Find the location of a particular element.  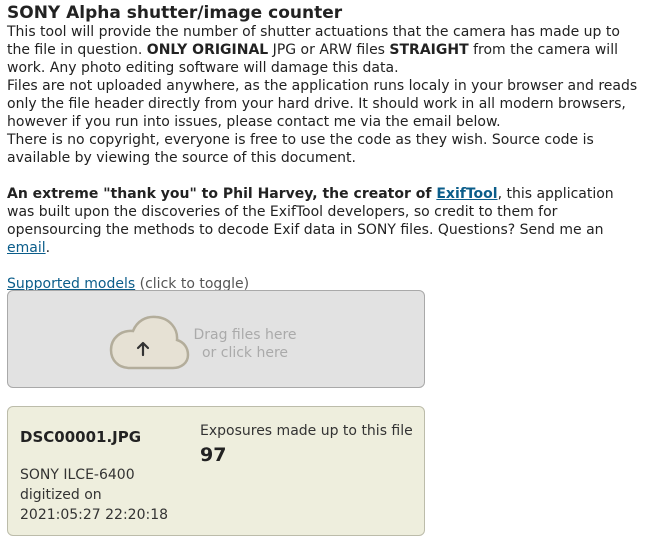

drop-zone-line-2: or click here is located at coordinates (245, 353).